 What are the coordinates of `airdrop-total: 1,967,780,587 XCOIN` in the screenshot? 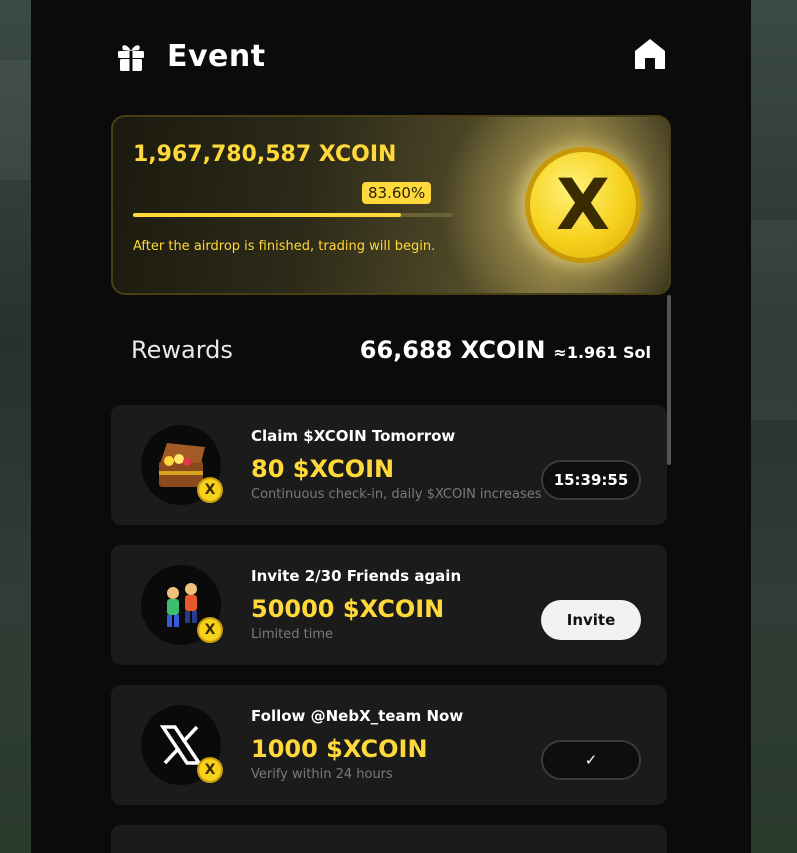 It's located at (265, 154).